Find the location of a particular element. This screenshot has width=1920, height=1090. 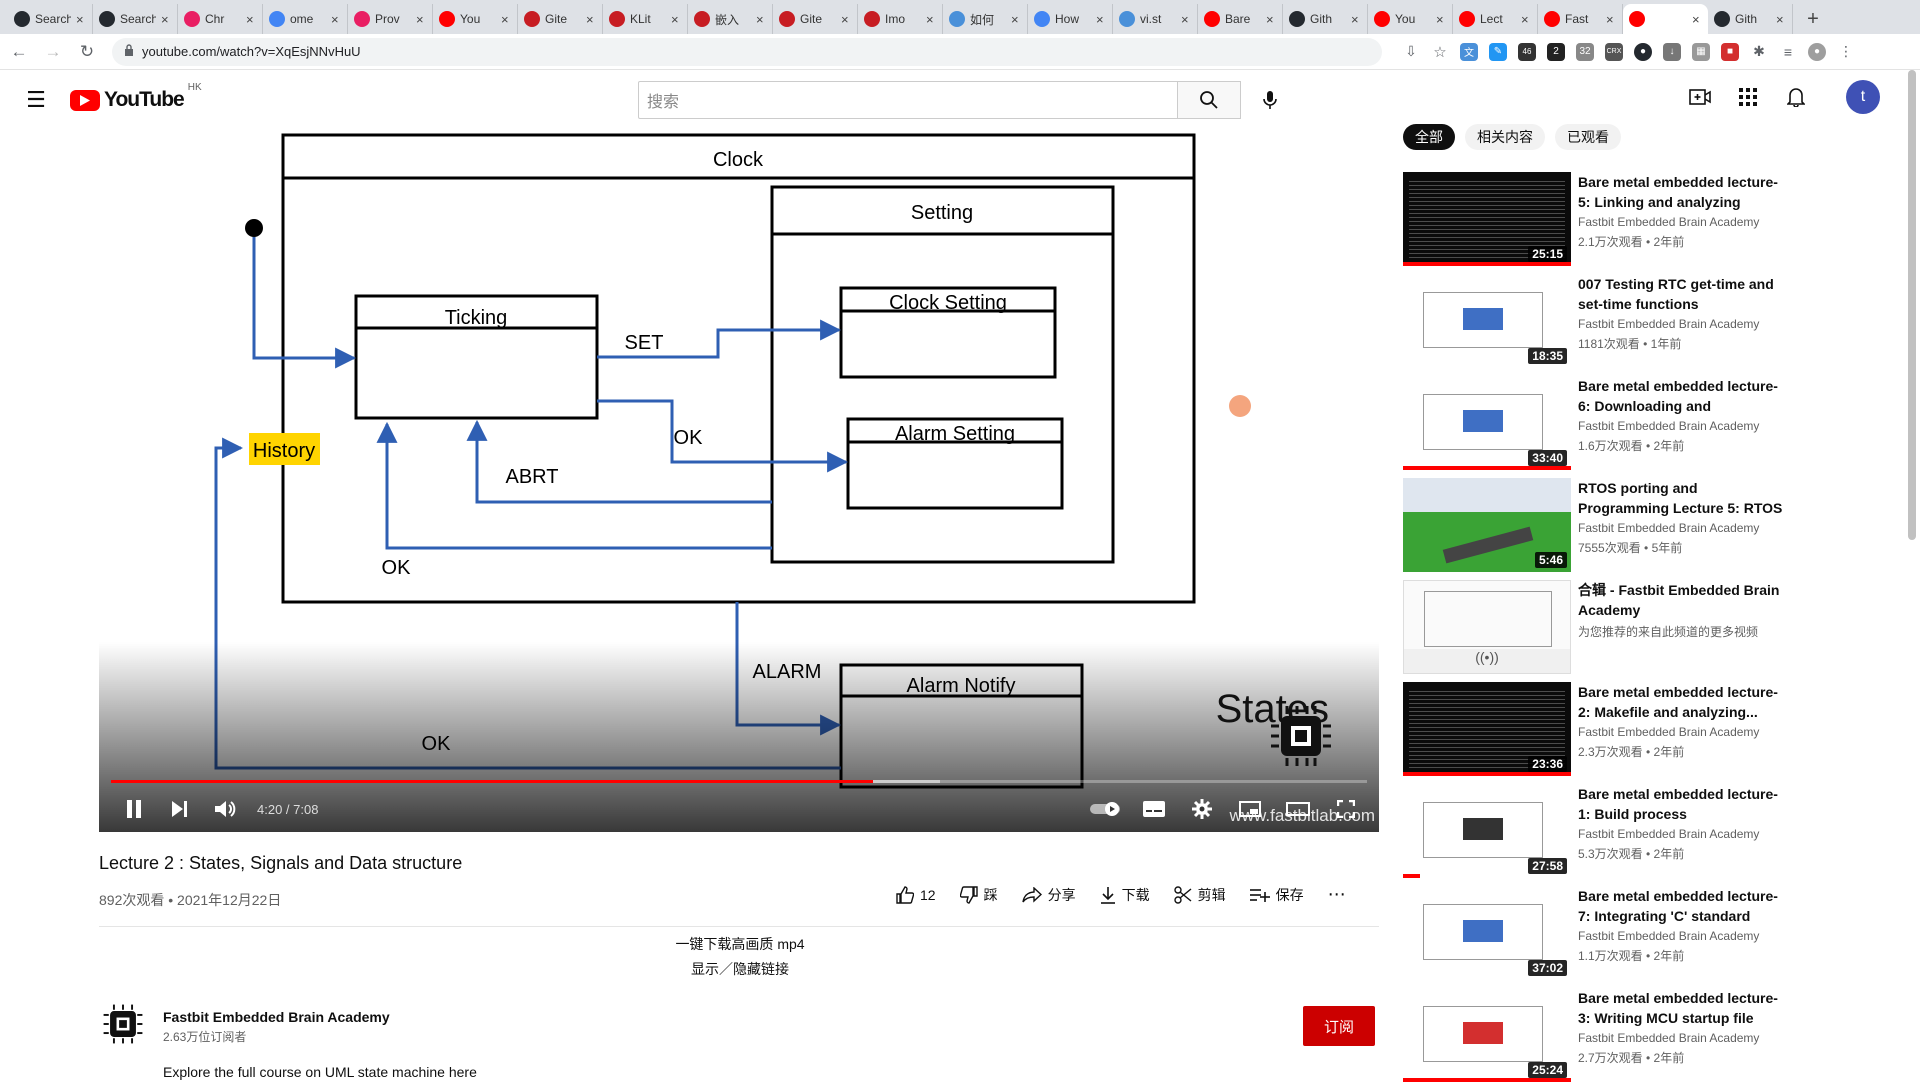

toggle-links-link: 显示／隐藏链接 is located at coordinates (740, 969).